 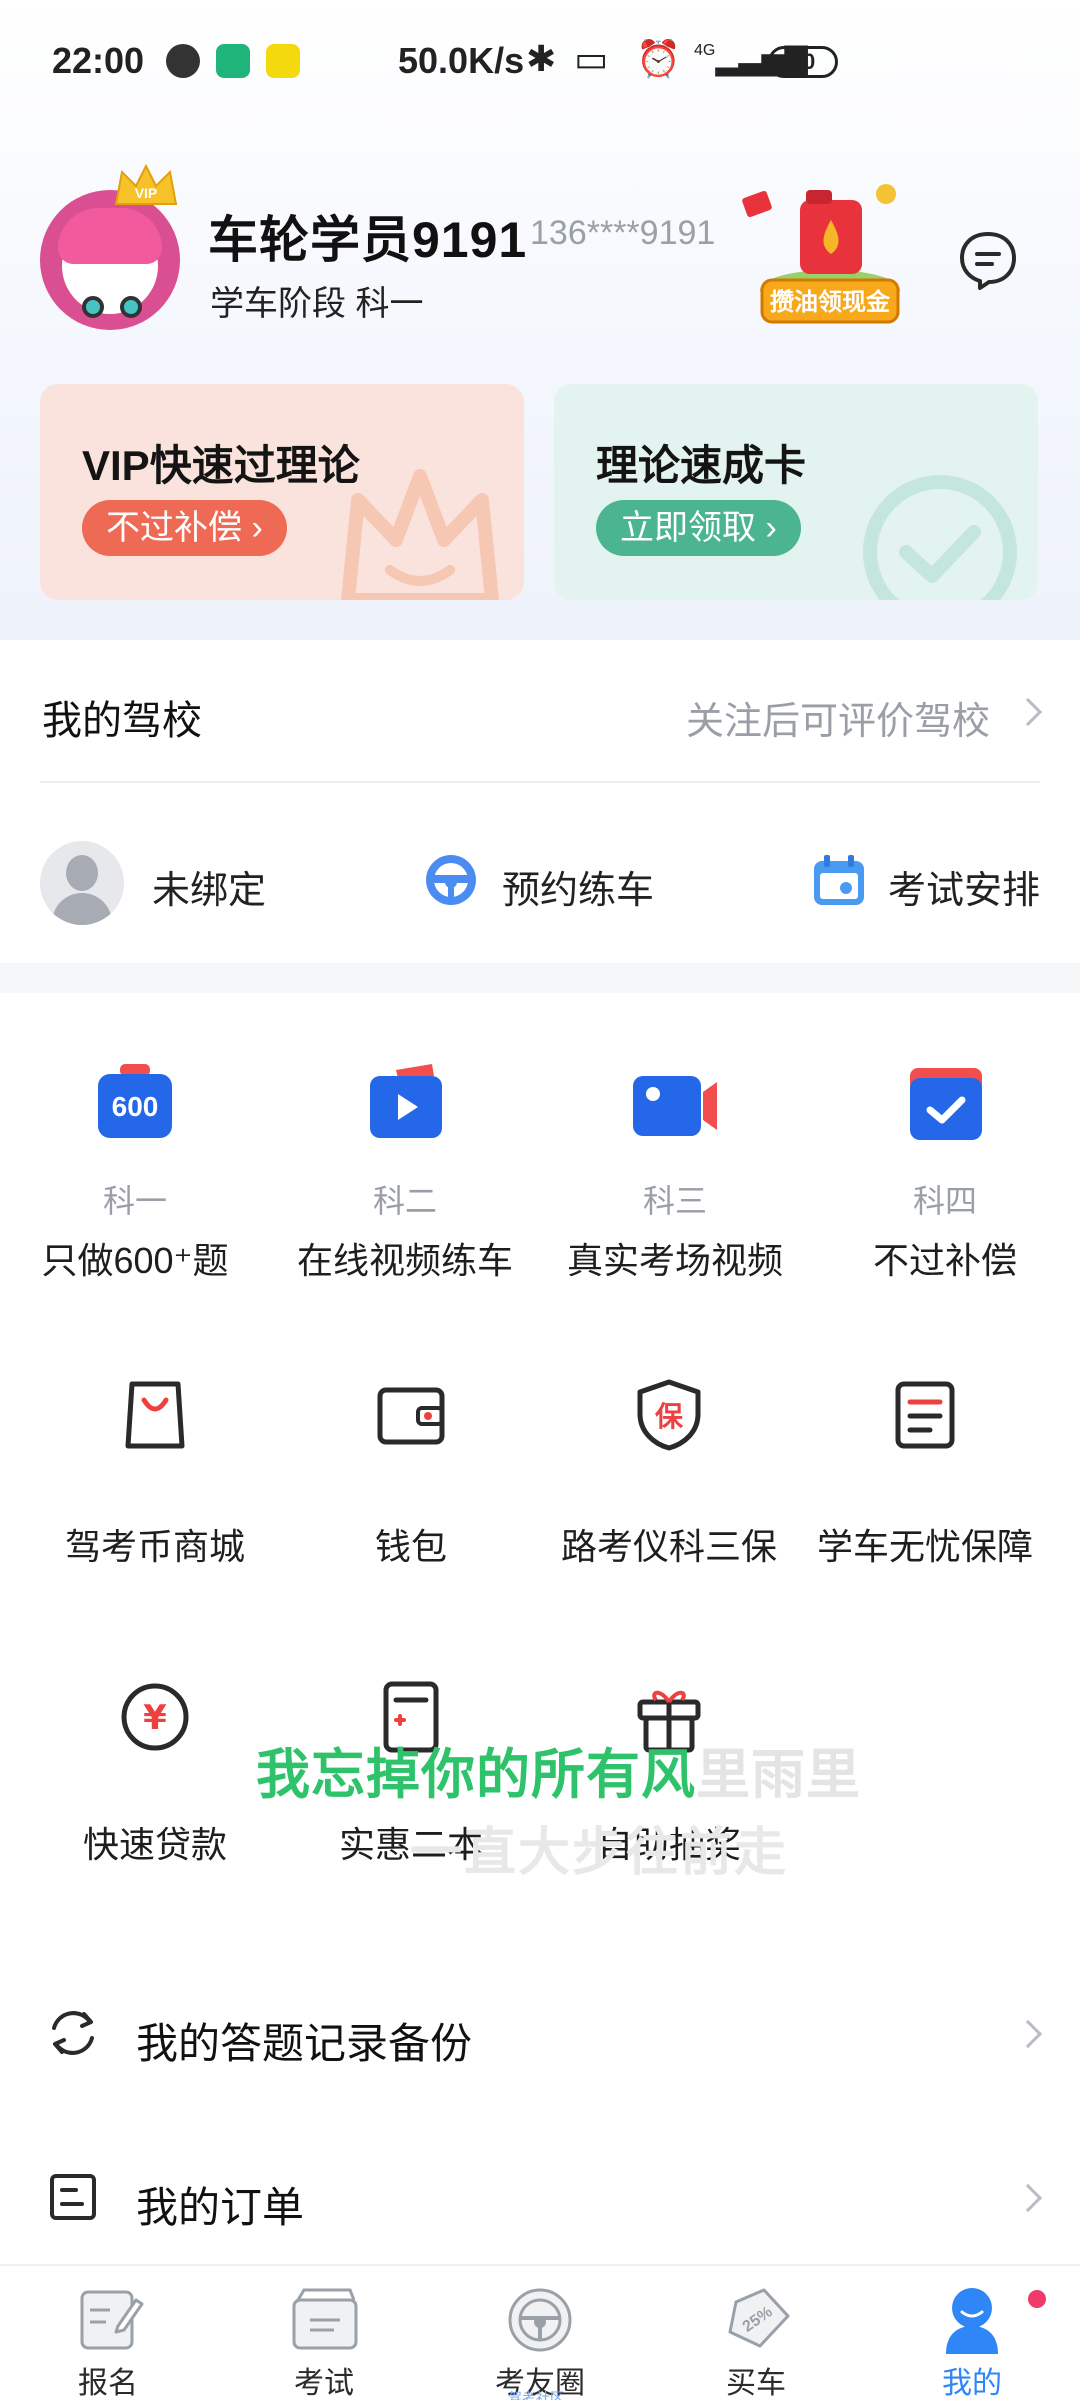 I want to click on subject-1-item: 600 科一 只做600⁺题, so click(x=135, y=1170).